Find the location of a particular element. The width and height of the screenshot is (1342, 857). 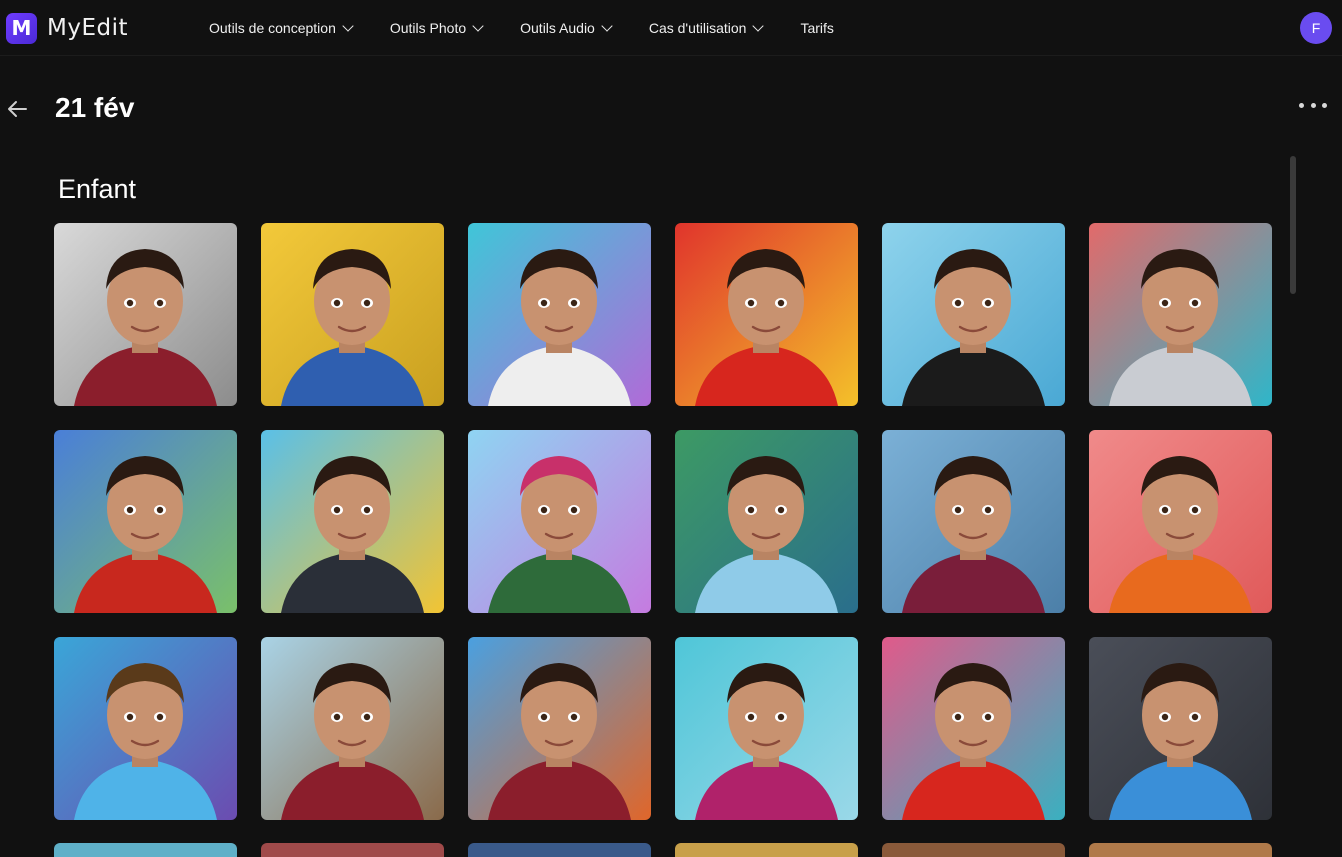

scrollbar is located at coordinates (1293, 225).